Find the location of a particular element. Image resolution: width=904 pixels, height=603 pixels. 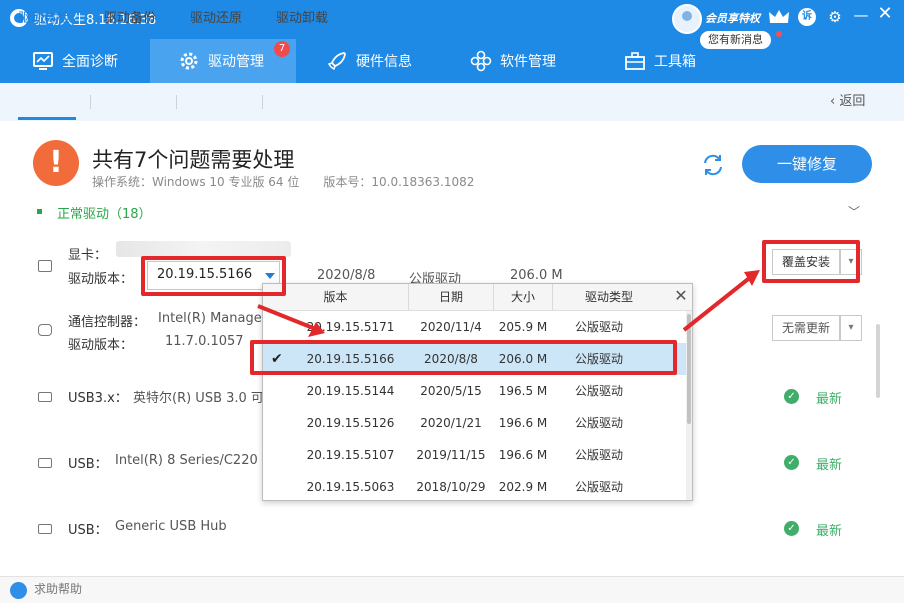

tab-label: 软件管理 is located at coordinates (528, 62).